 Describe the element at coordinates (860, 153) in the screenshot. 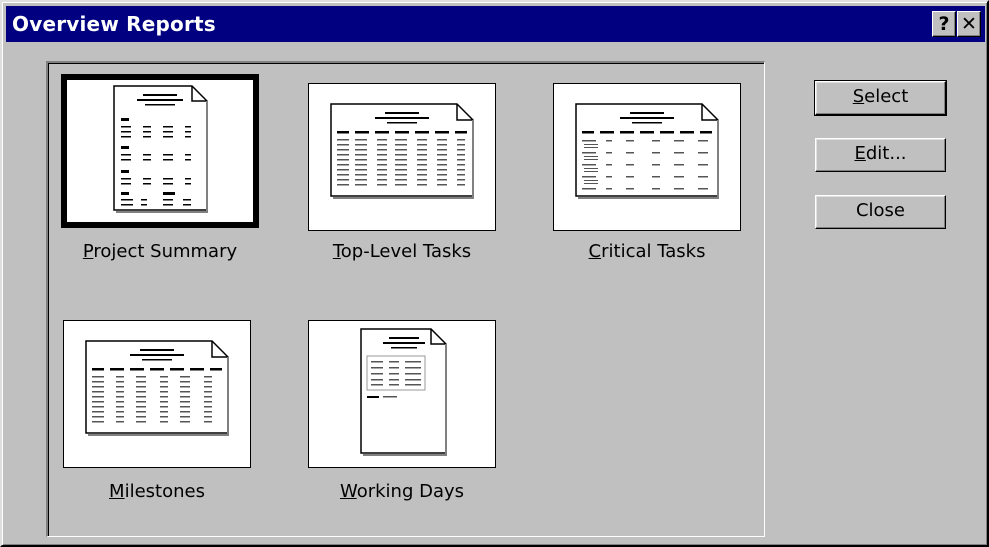

I see `edit-button-accel: E` at that location.